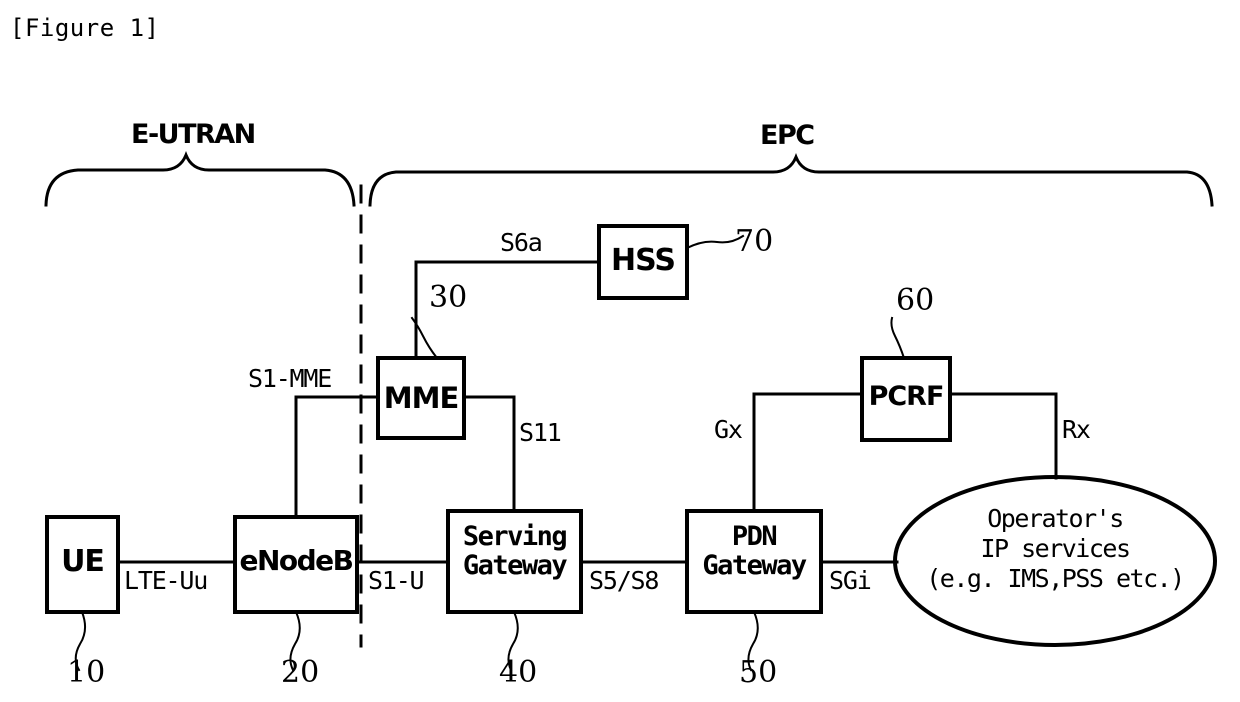  Describe the element at coordinates (193, 134) in the screenshot. I see `domain-label-e-utran: E-UTRAN` at that location.